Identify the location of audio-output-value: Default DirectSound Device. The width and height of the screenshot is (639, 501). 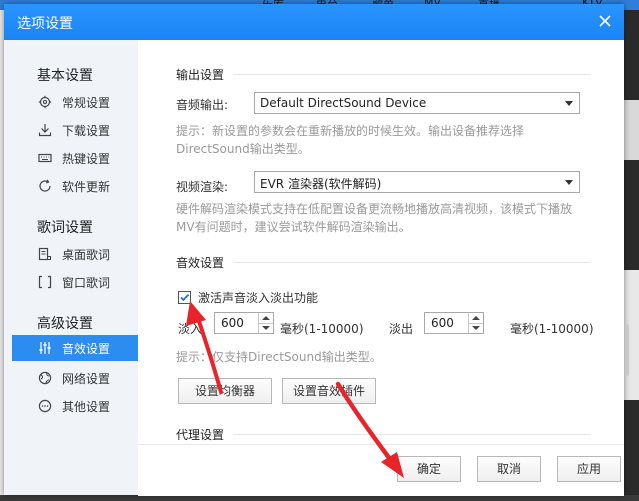
(343, 103).